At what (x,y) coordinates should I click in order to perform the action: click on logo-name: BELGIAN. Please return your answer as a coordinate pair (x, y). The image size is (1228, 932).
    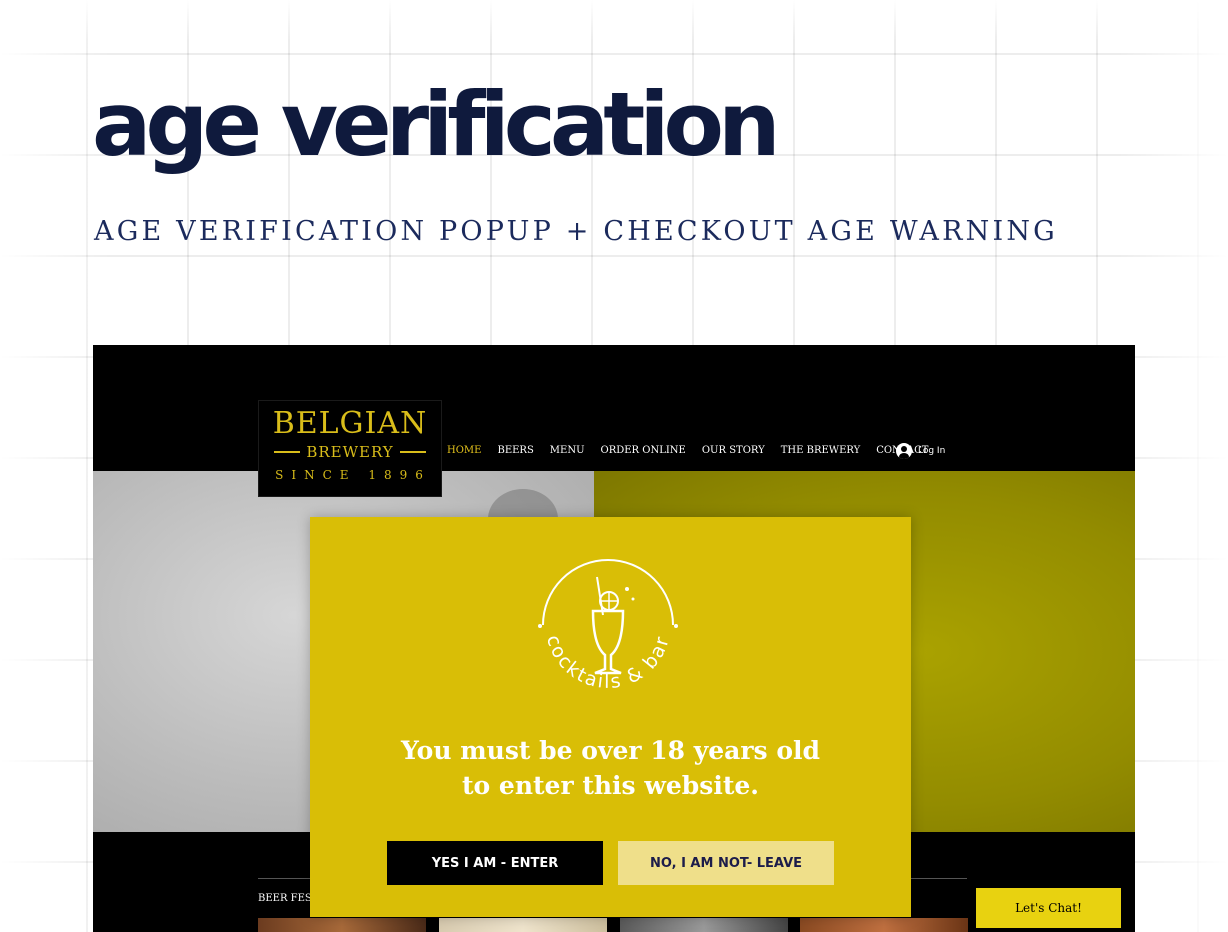
    Looking at the image, I should click on (350, 423).